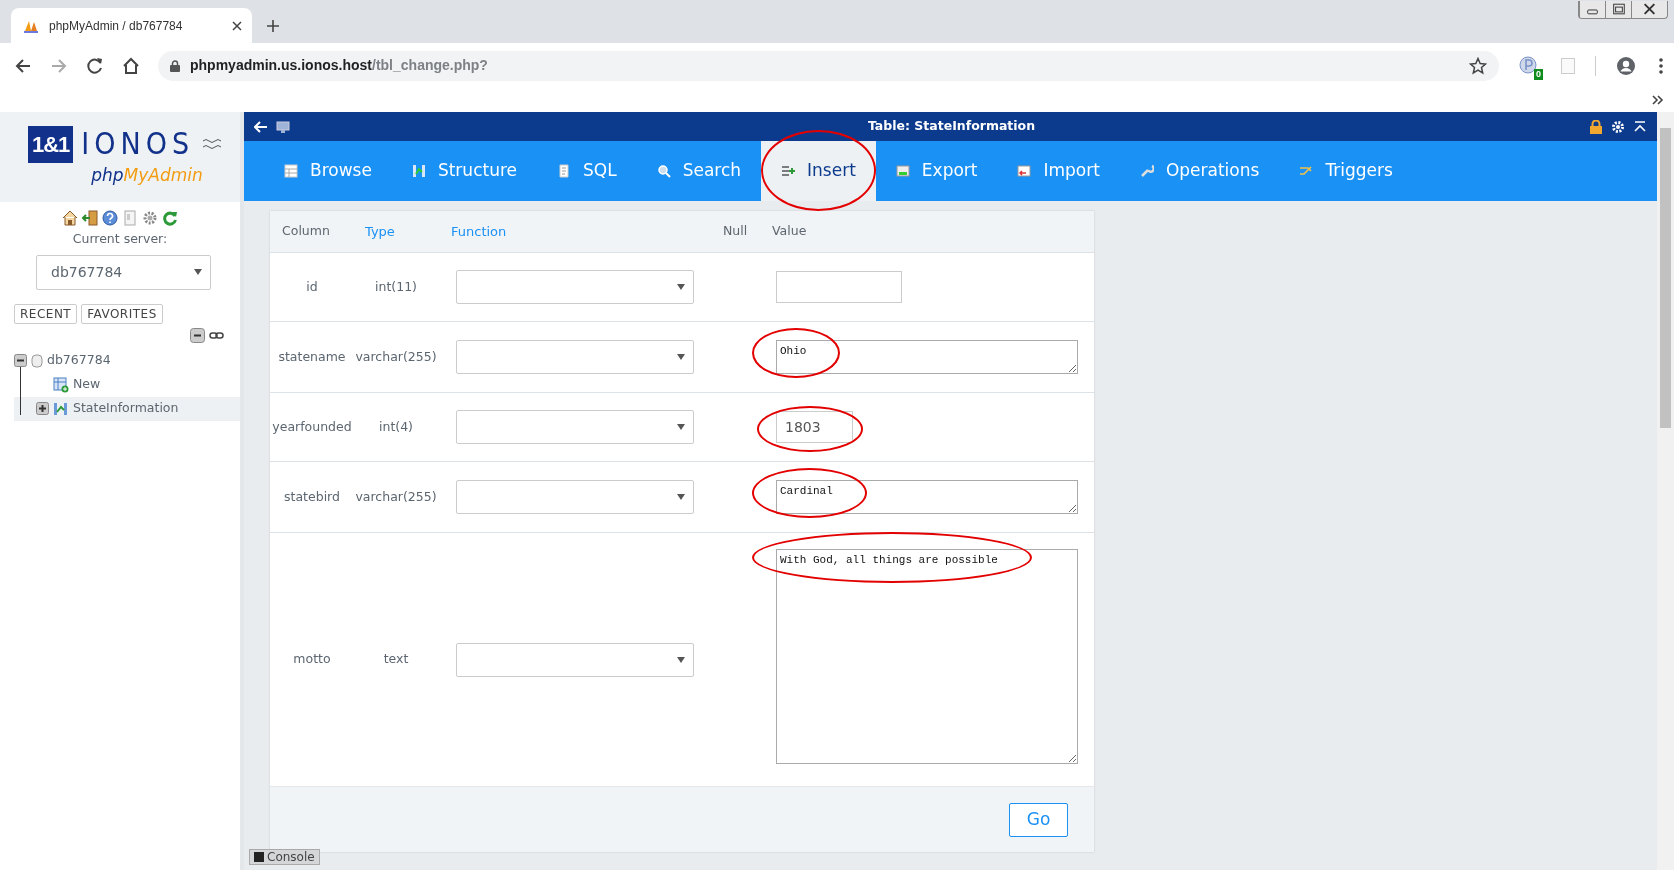 The image size is (1674, 870). I want to click on column-name: statebird, so click(312, 496).